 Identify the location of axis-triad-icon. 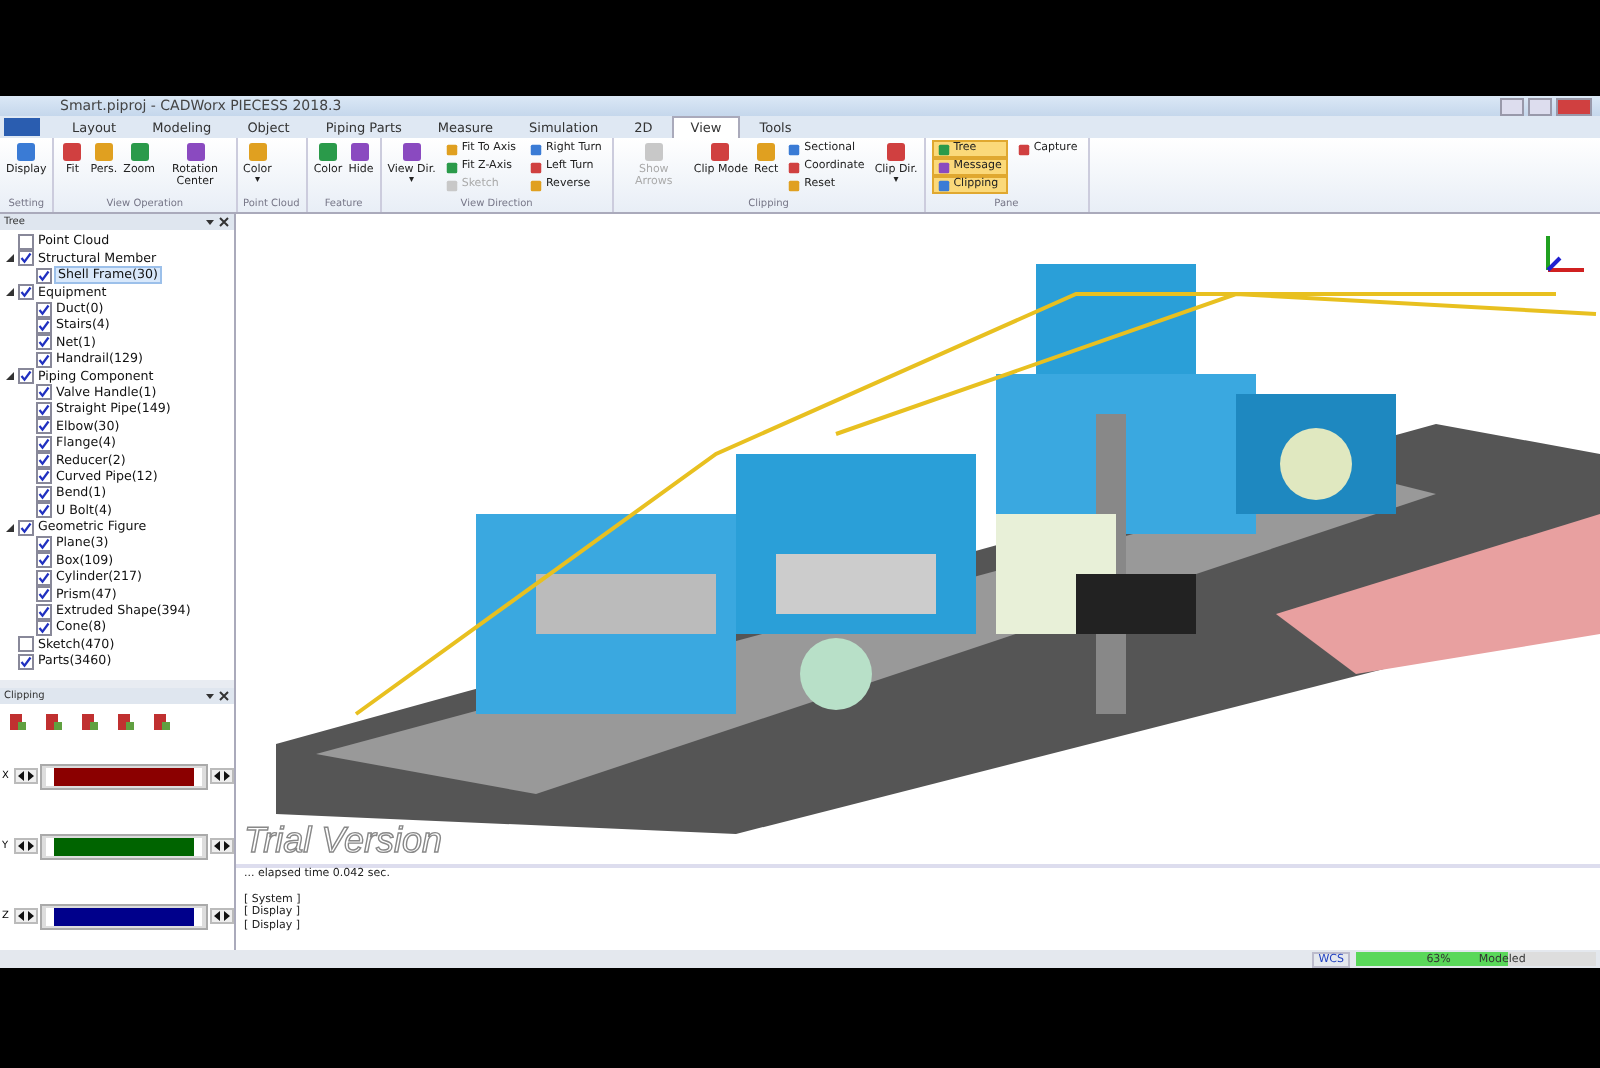
(1564, 254).